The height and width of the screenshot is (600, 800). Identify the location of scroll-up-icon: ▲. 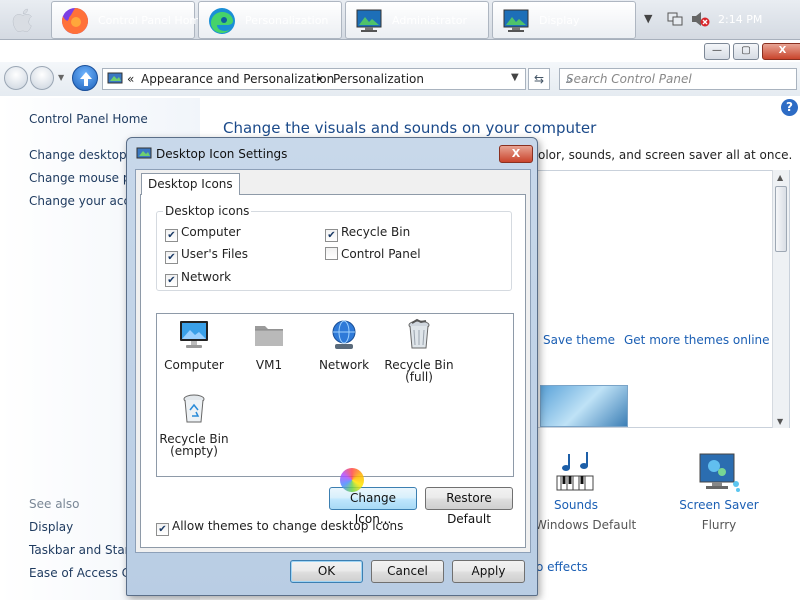
(780, 177).